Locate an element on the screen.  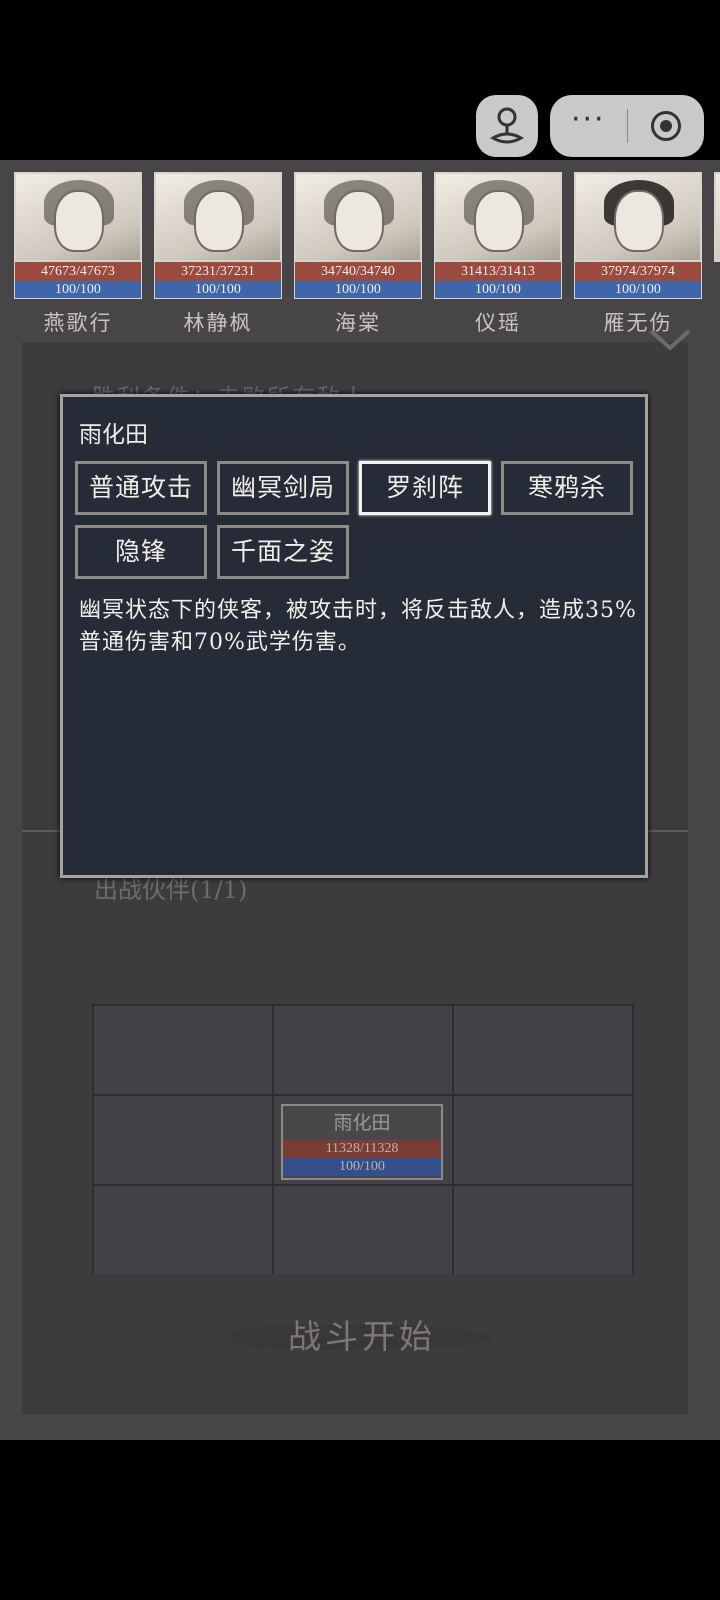
unit-mp-bar: 100/100 is located at coordinates (362, 1167).